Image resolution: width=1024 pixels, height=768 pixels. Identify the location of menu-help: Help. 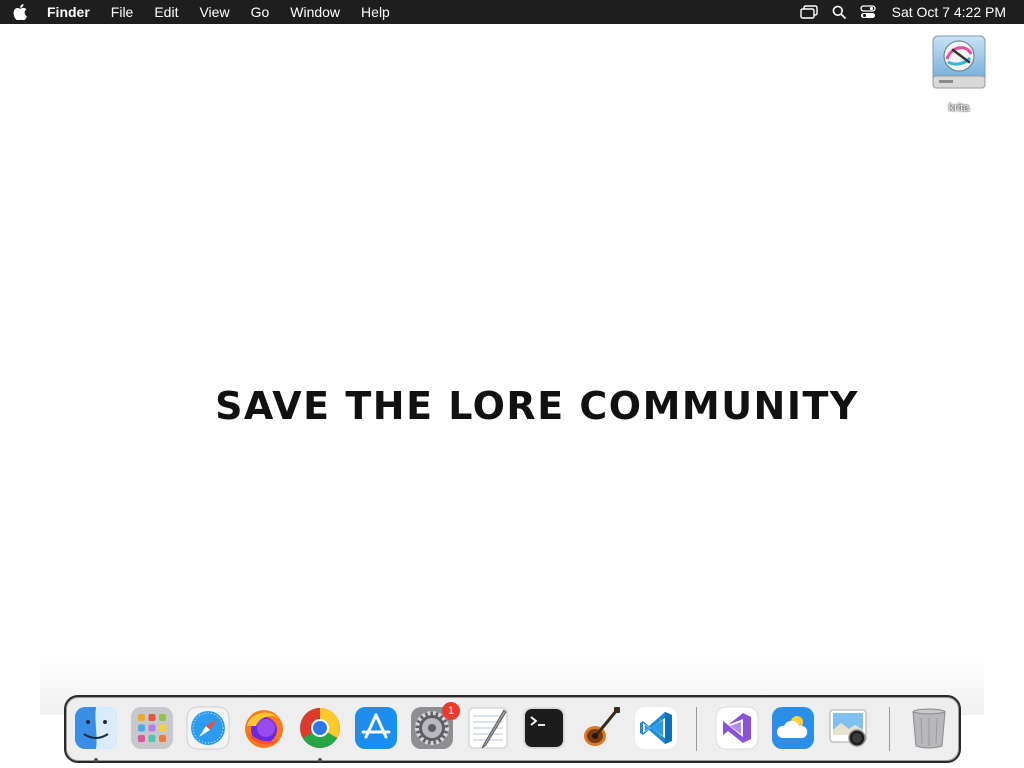
(375, 12).